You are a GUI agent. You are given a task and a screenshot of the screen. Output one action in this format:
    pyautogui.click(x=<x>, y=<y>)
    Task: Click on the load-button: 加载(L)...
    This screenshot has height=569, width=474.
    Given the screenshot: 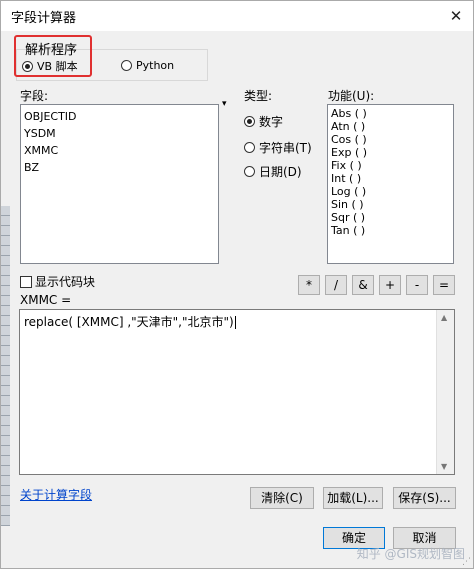 What is the action you would take?
    pyautogui.click(x=353, y=498)
    